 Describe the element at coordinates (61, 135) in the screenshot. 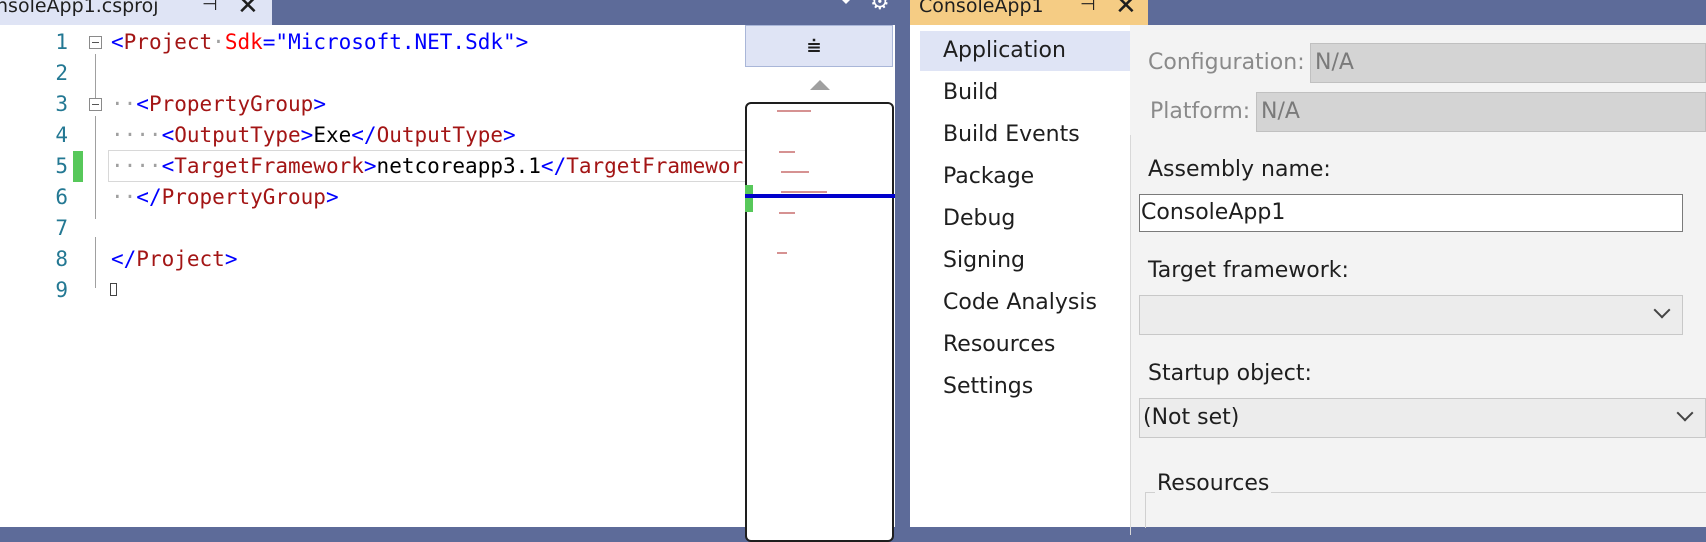

I see `line-number: 4` at that location.